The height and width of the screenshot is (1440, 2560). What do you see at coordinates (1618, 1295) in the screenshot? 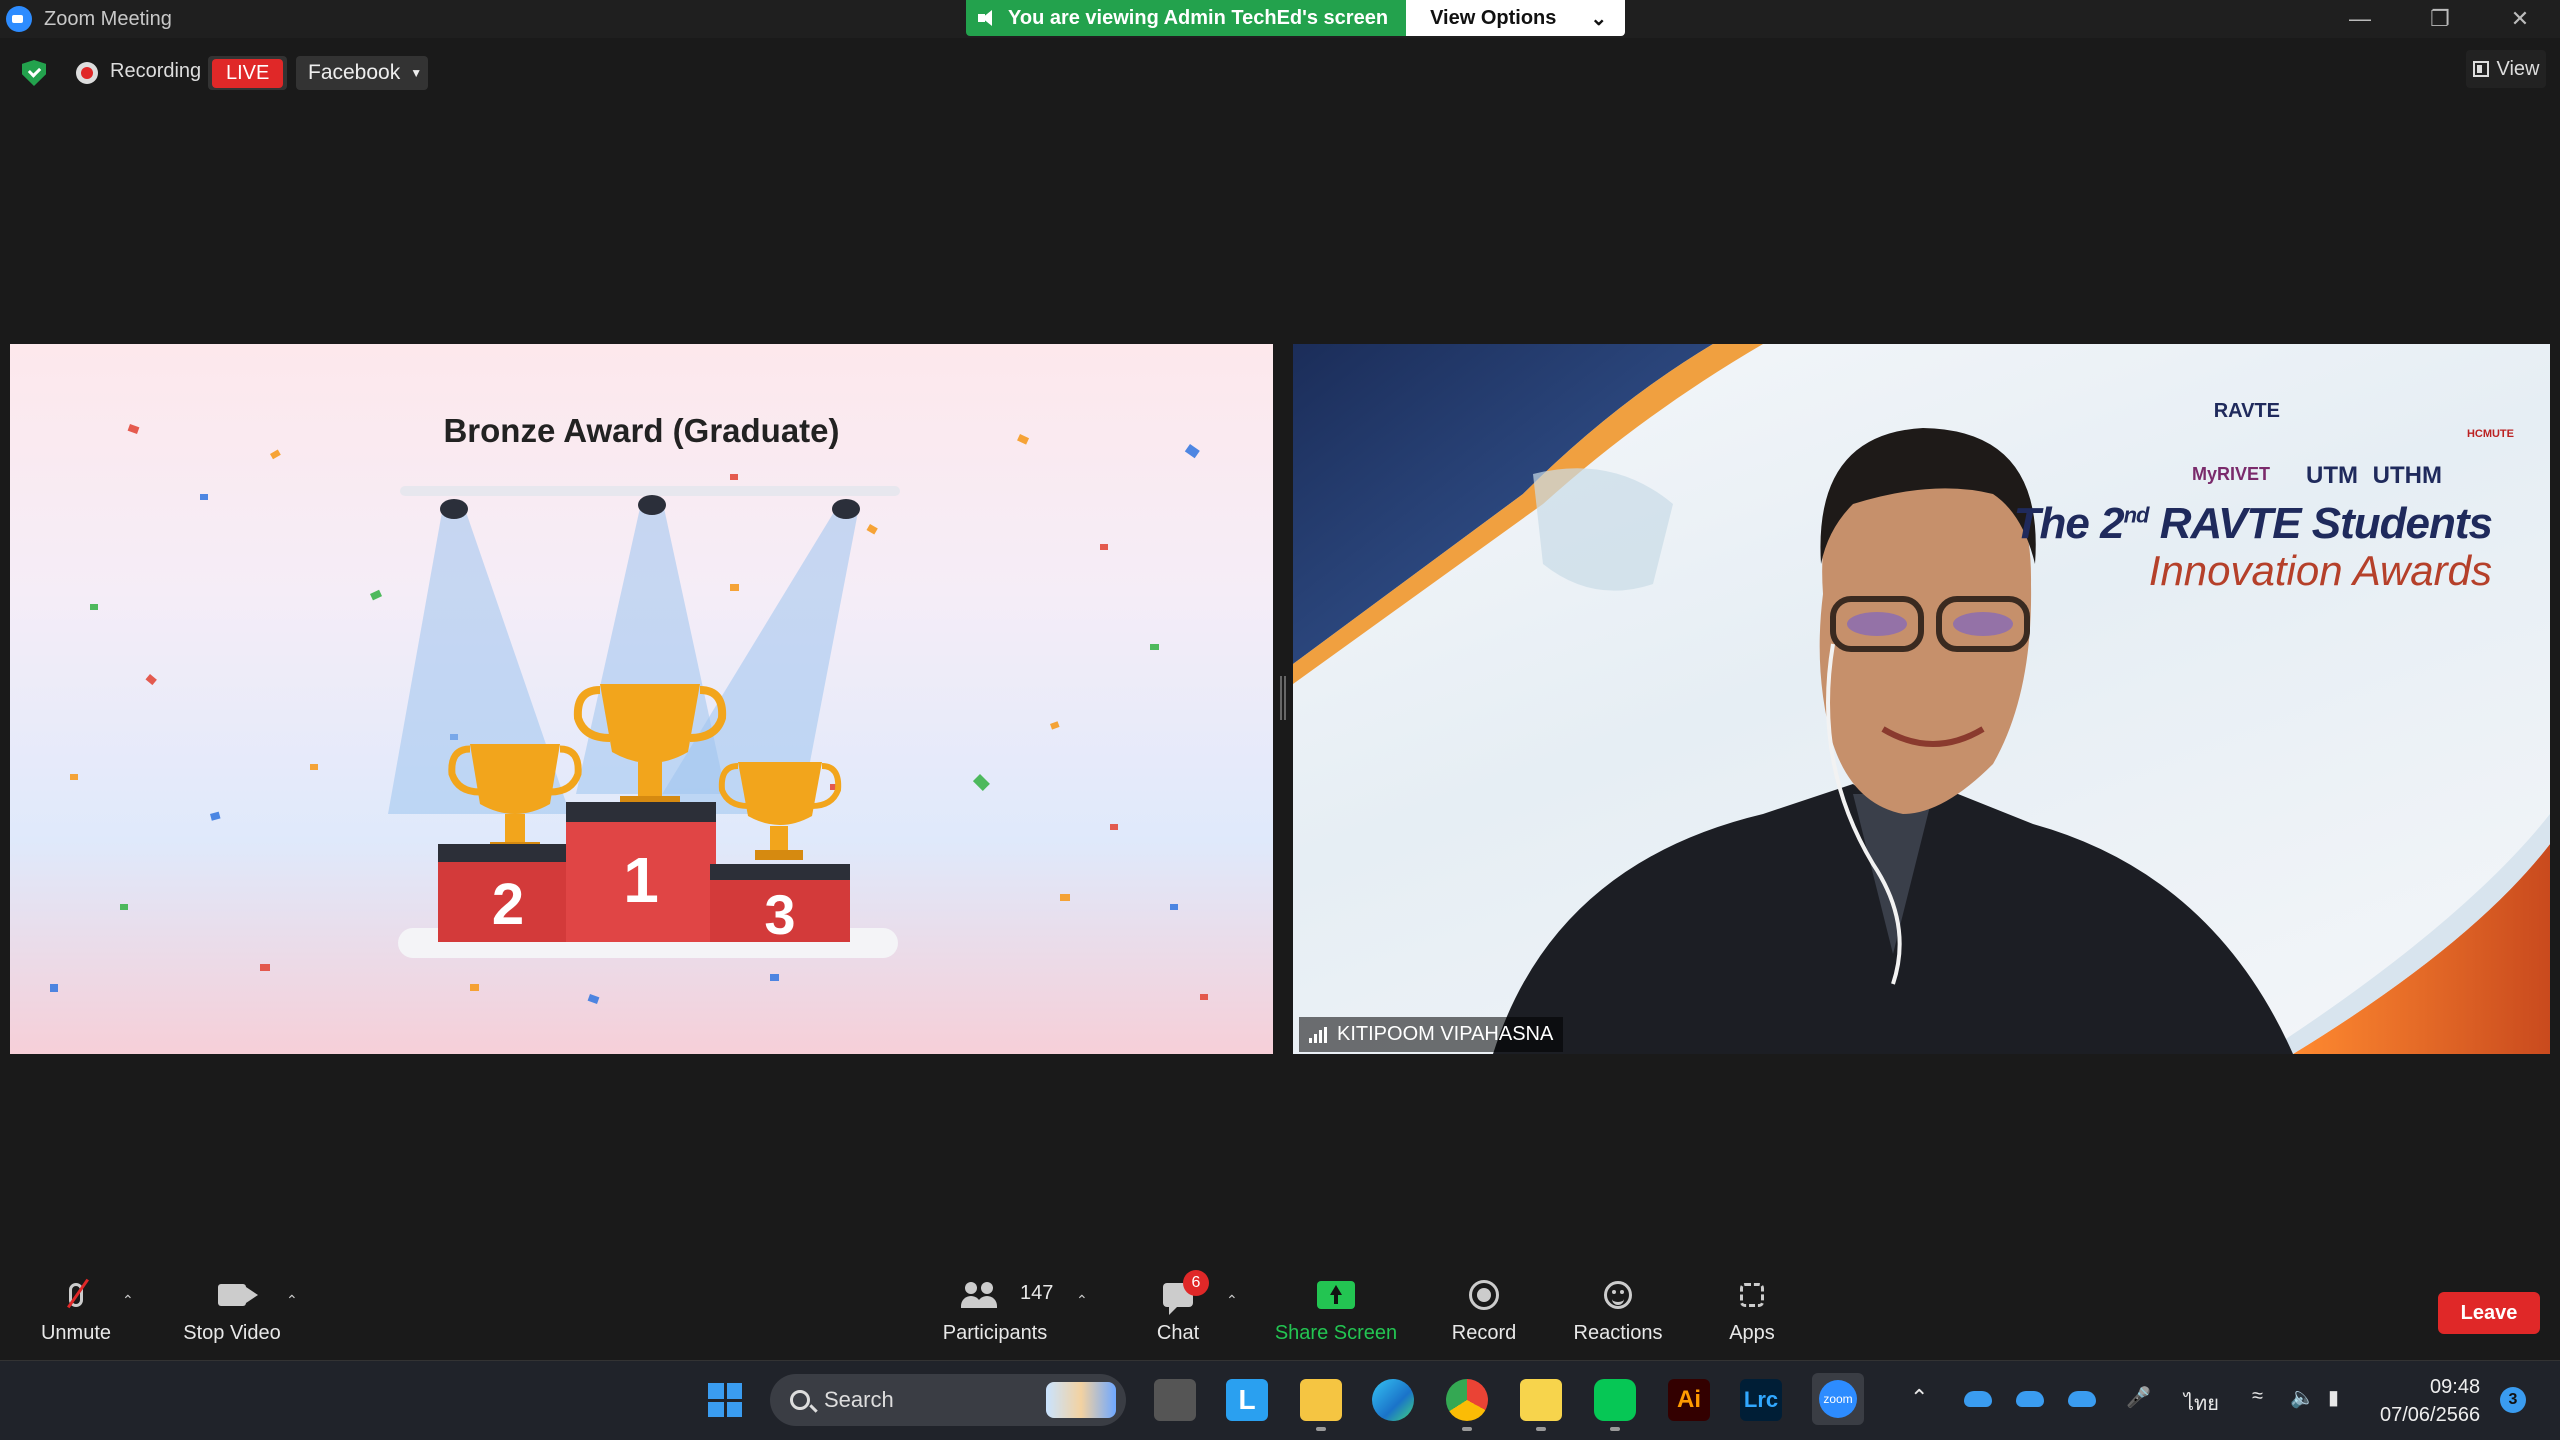
I see `reactions-icon` at bounding box center [1618, 1295].